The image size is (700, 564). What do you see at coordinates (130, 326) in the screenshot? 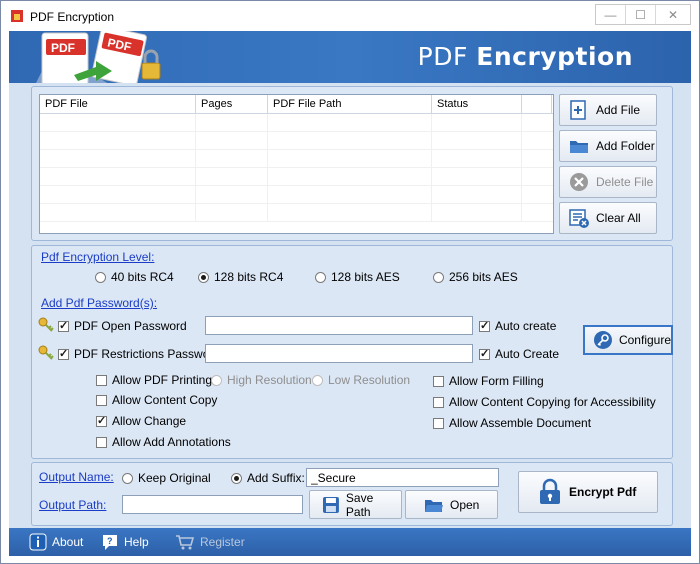
I see `open-password-label: PDF Open Password` at bounding box center [130, 326].